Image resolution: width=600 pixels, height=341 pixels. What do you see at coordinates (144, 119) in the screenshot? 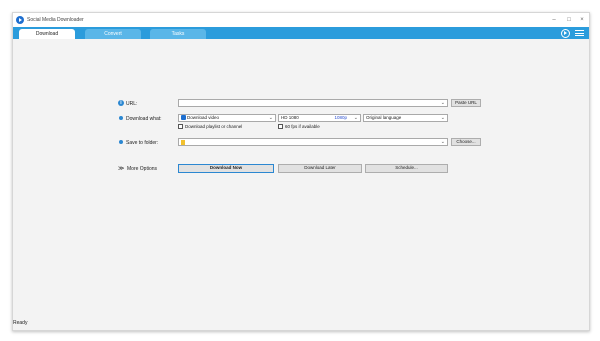
I see `download-what-label: Download what:` at bounding box center [144, 119].